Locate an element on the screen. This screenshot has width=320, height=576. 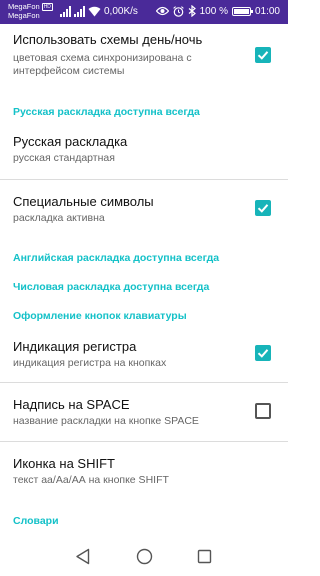
pref-russian-layout: Русская раскладка русская стандартная is located at coordinates (144, 150).